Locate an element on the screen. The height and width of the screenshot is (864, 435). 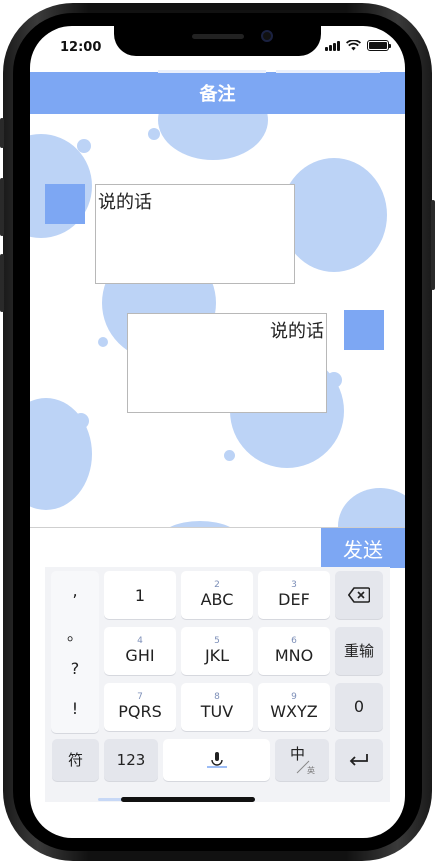
page-title: 备注 is located at coordinates (217, 94).